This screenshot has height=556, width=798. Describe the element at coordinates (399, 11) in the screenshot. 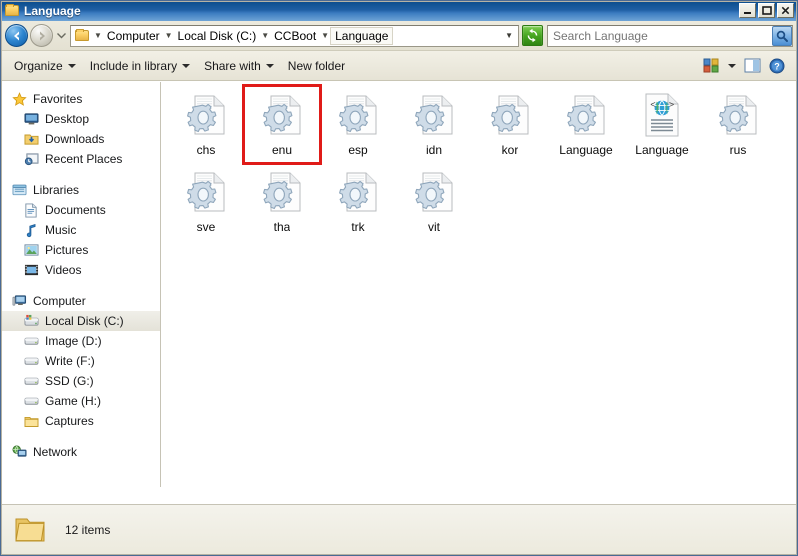

I see `title-bar: Language` at that location.